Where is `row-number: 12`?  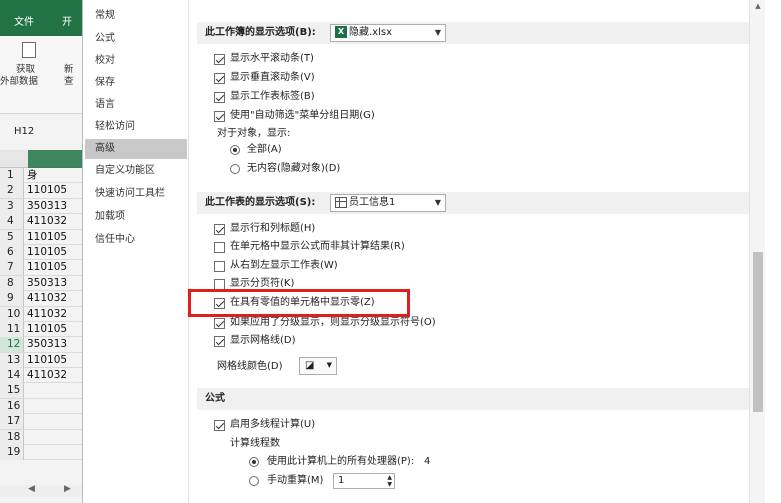
row-number: 12 is located at coordinates (12, 345).